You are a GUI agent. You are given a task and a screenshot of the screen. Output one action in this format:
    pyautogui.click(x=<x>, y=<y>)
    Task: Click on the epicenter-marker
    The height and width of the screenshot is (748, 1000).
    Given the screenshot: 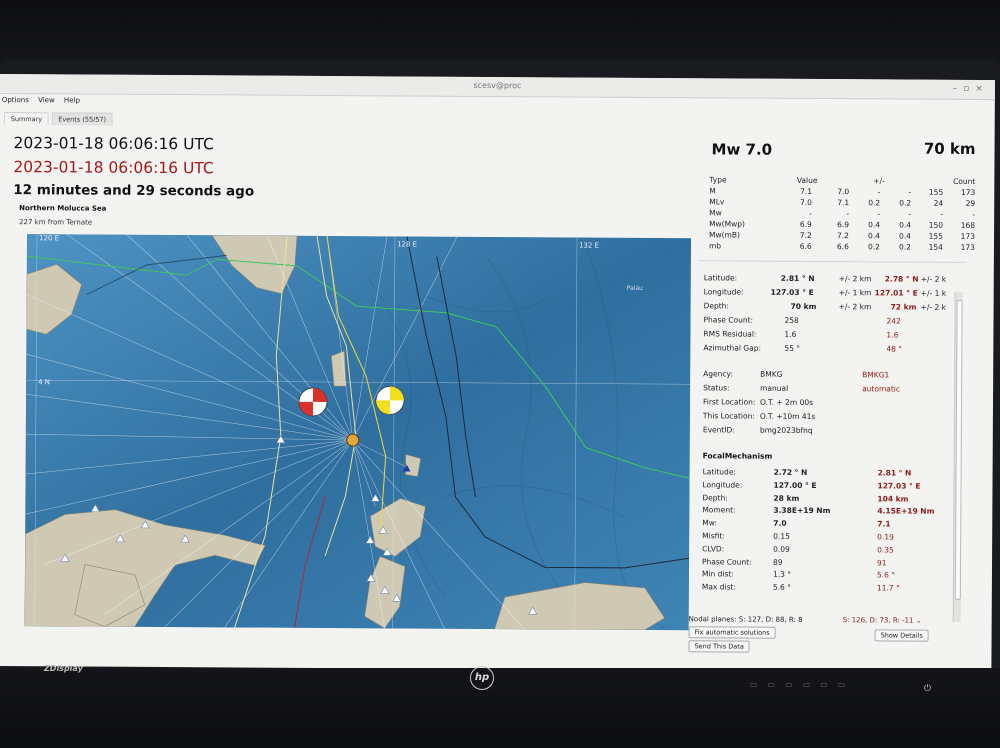 What is the action you would take?
    pyautogui.click(x=353, y=440)
    